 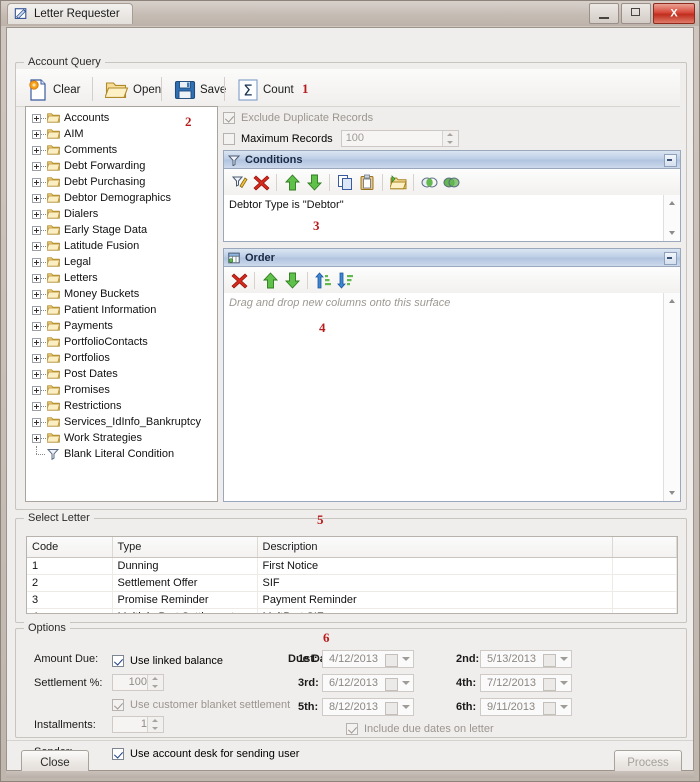 What do you see at coordinates (452, 258) in the screenshot?
I see `order-header: Order` at bounding box center [452, 258].